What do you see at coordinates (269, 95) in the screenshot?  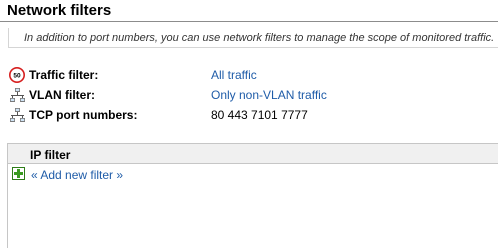 I see `vlan-filter-link: Only non-VLAN traffic` at bounding box center [269, 95].